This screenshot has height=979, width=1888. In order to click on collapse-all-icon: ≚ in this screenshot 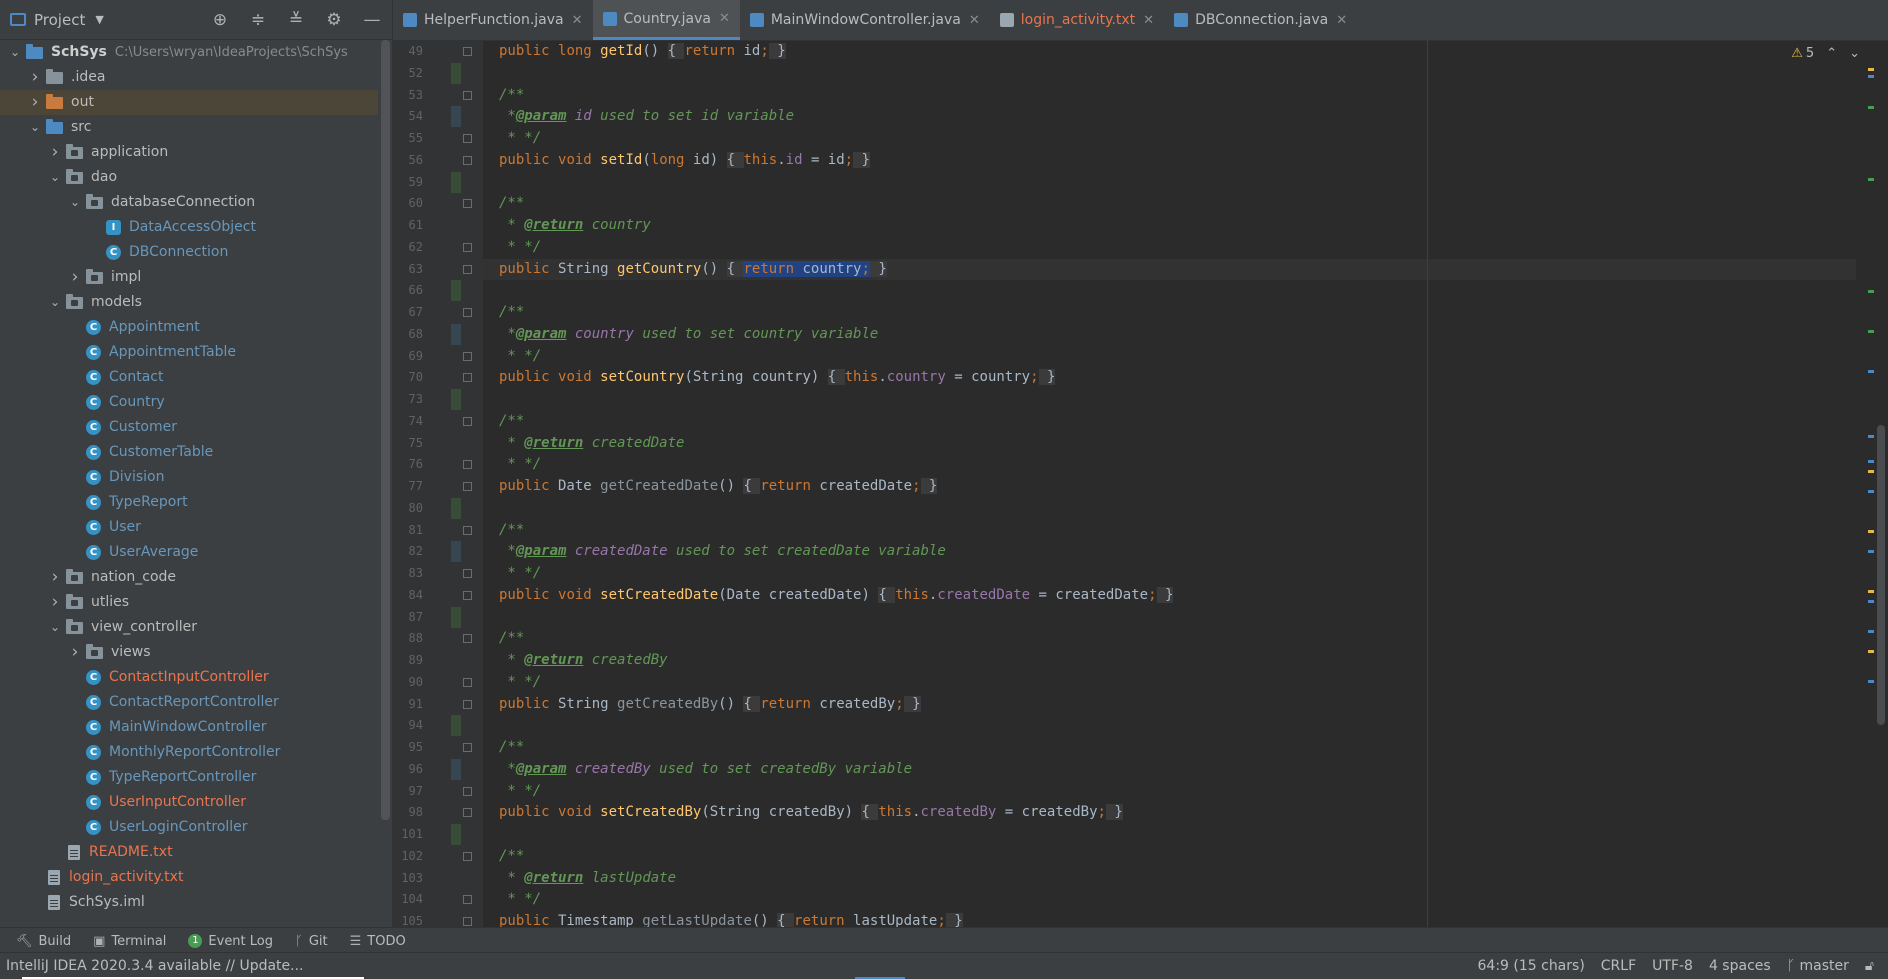, I will do `click(296, 20)`.